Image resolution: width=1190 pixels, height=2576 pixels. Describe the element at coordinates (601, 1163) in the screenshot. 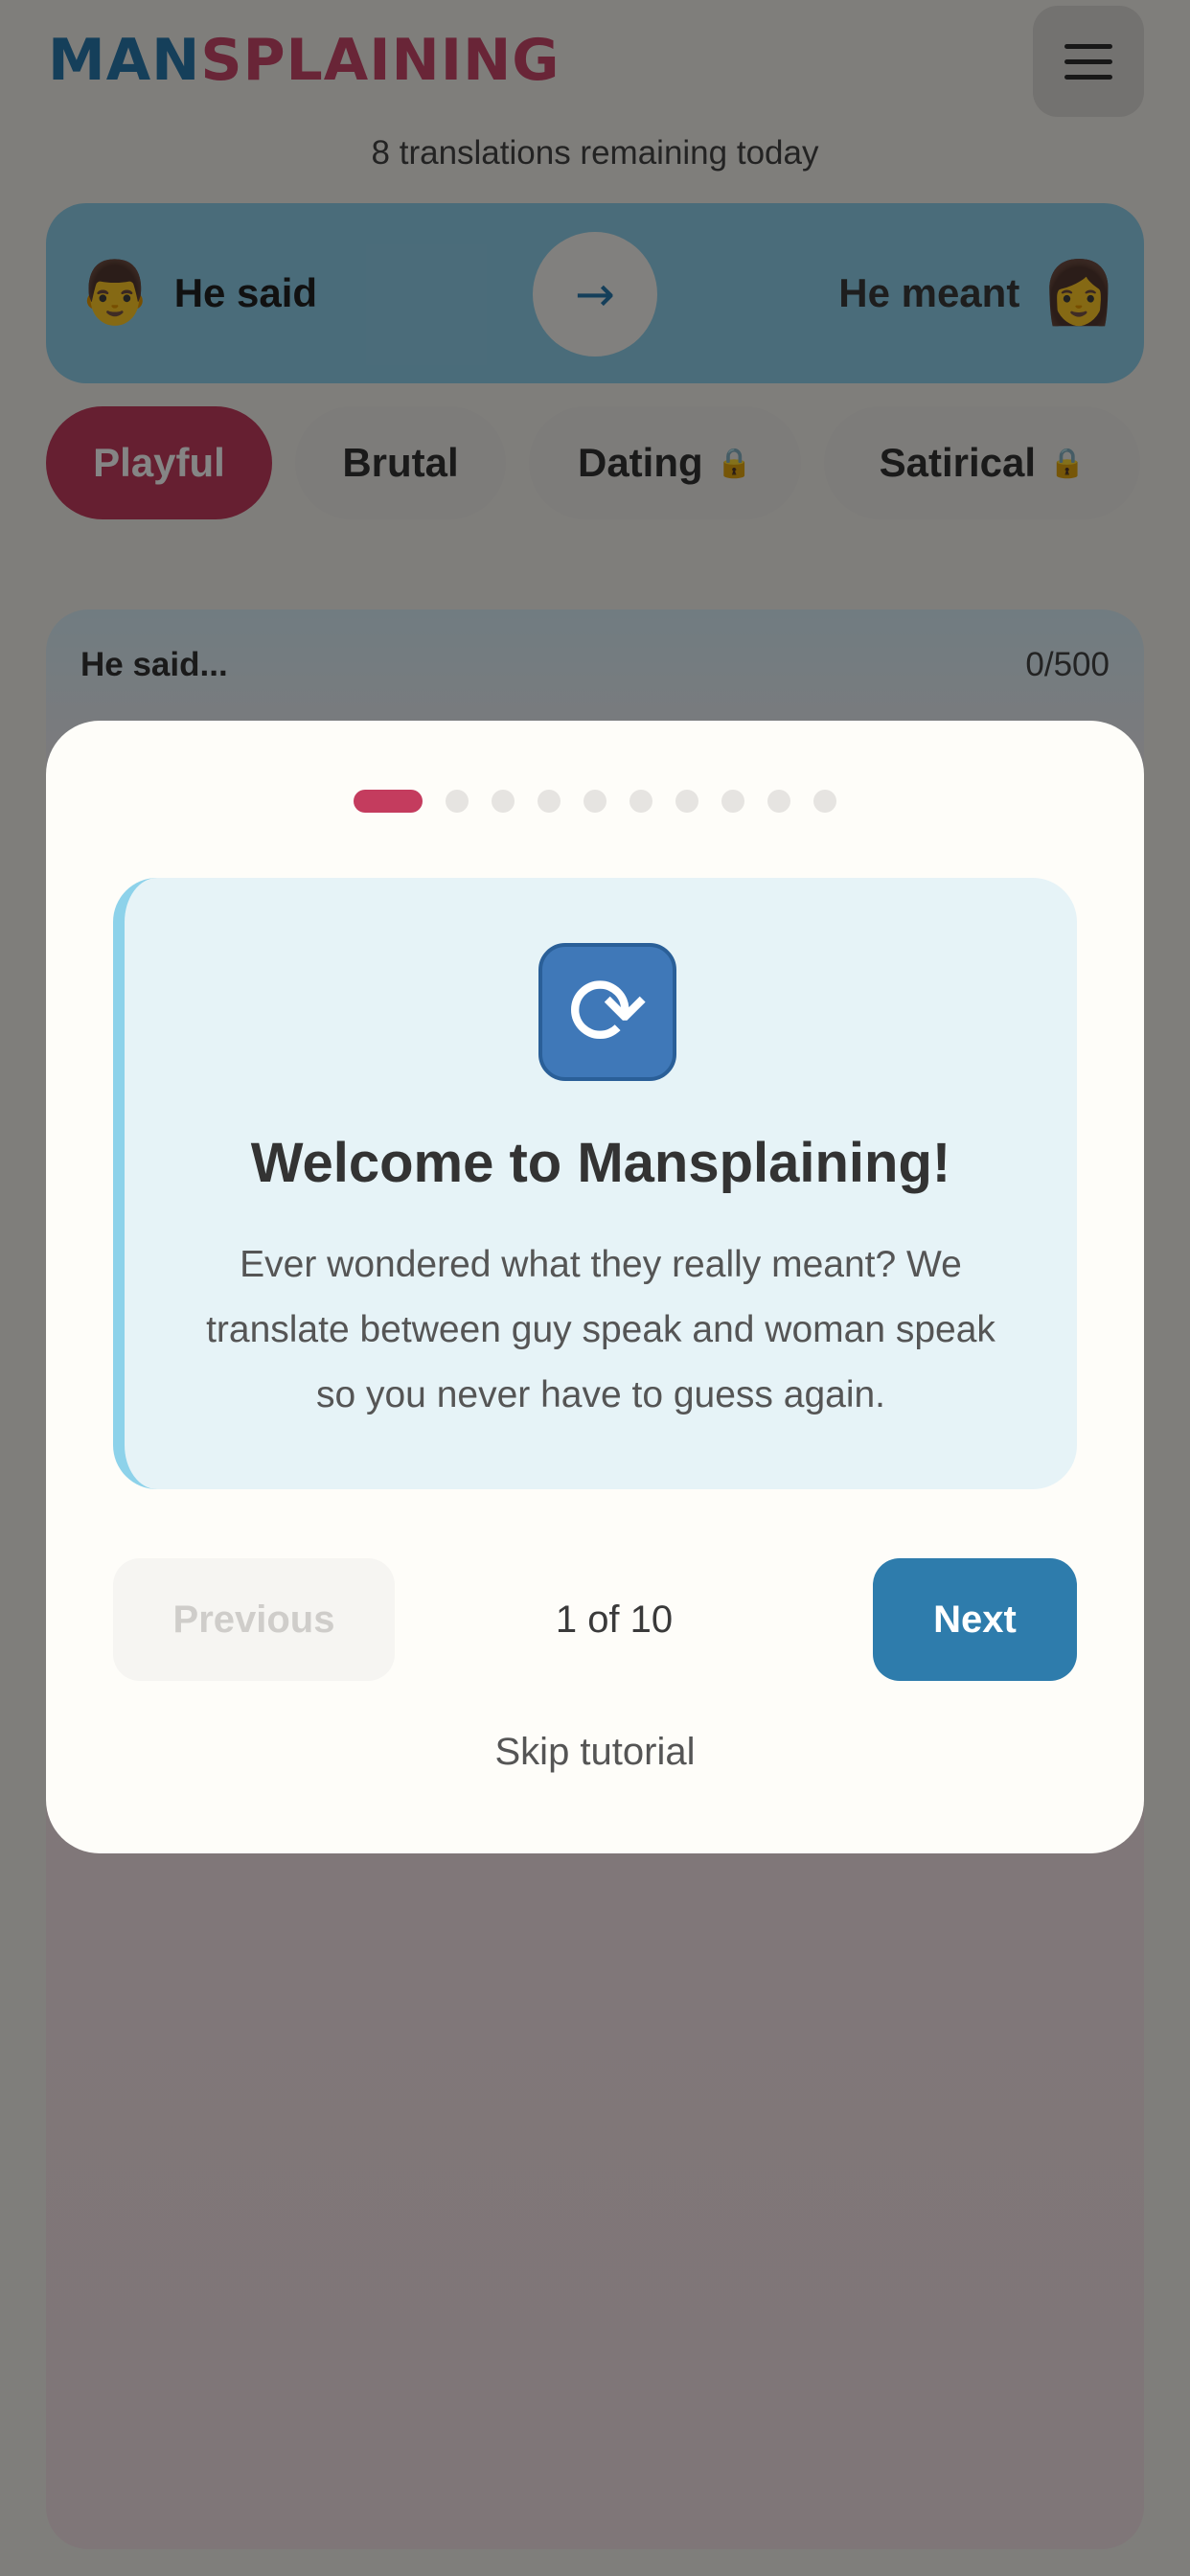

I see `tutorial-title: Welcome to Mansplaining!` at that location.